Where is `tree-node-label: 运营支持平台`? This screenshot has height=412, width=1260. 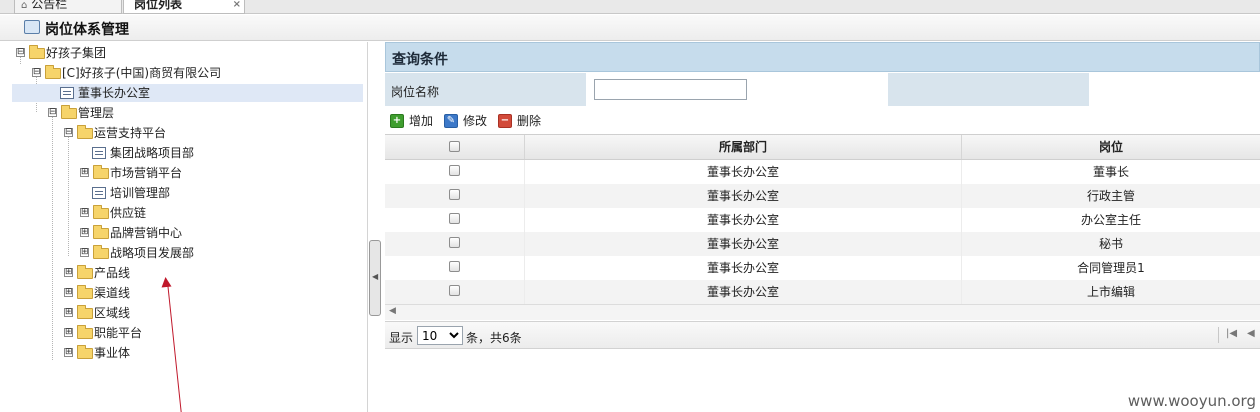
tree-node-label: 运营支持平台 is located at coordinates (130, 133).